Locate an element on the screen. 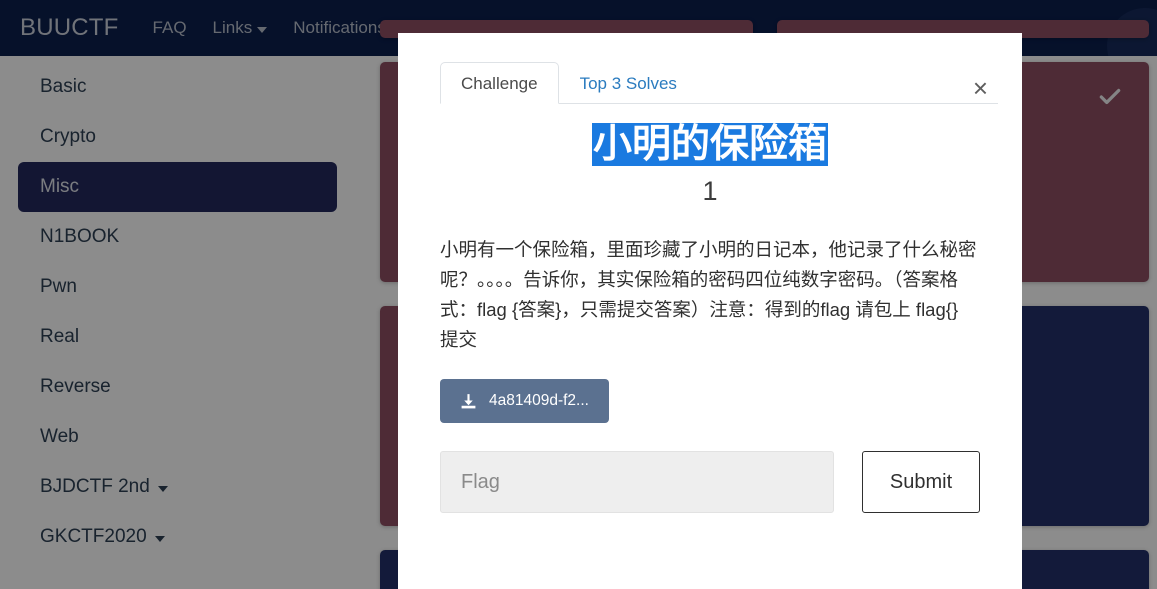 The height and width of the screenshot is (589, 1157). tab-challenge: Challenge is located at coordinates (499, 83).